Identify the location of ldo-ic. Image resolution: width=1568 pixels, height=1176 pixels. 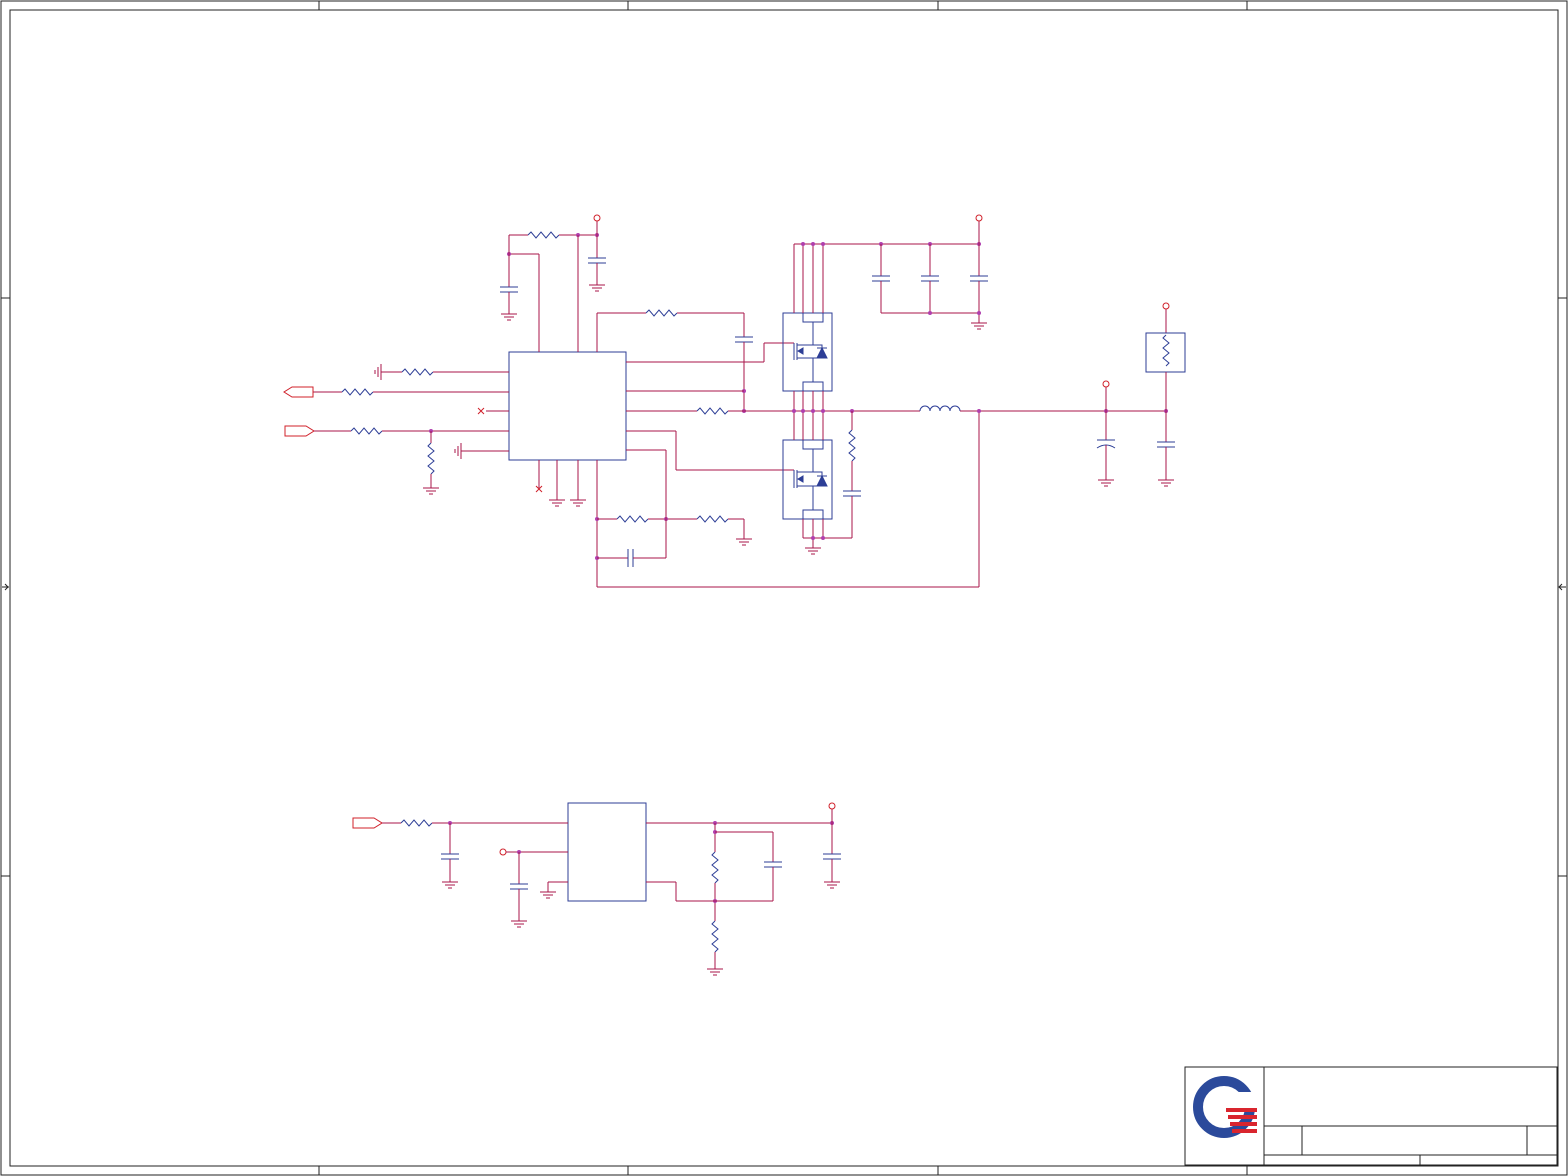
(607, 852).